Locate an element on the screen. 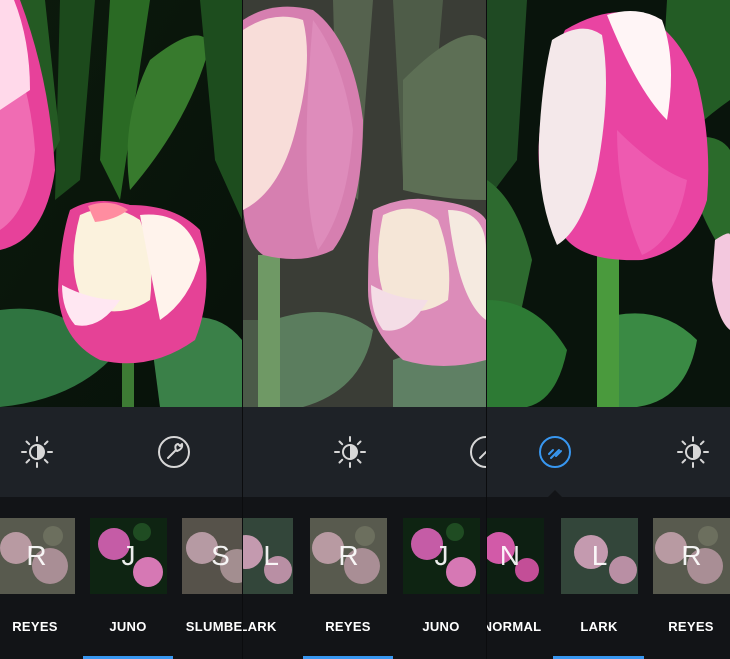  filter-strip: N L R NORMAL LARK REYES is located at coordinates (608, 578).